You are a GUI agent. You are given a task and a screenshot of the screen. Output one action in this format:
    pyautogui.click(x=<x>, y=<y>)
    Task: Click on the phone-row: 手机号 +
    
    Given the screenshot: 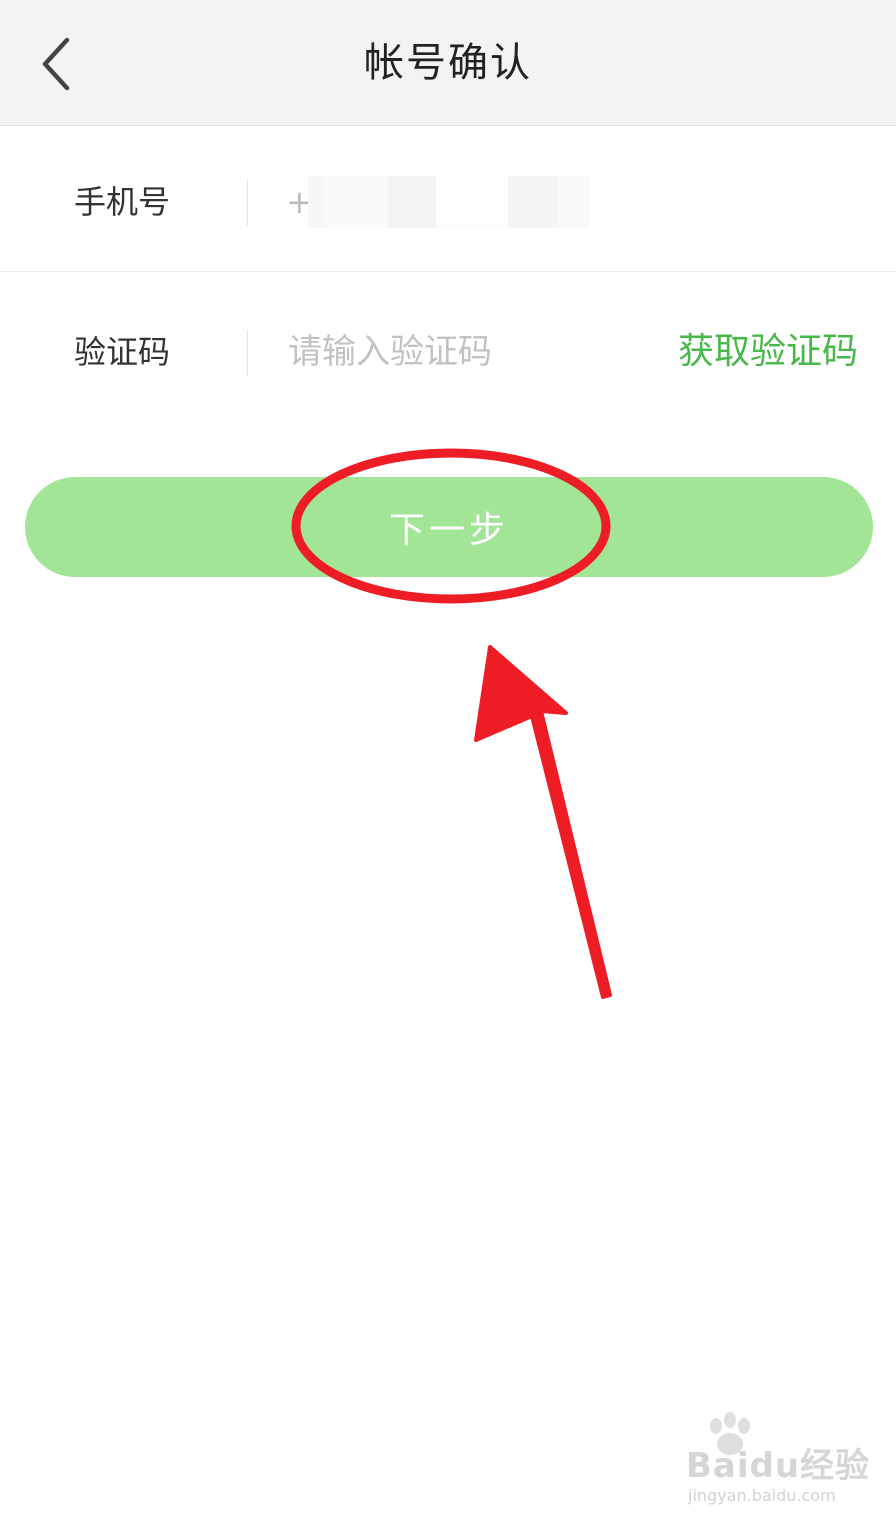 What is the action you would take?
    pyautogui.click(x=448, y=202)
    